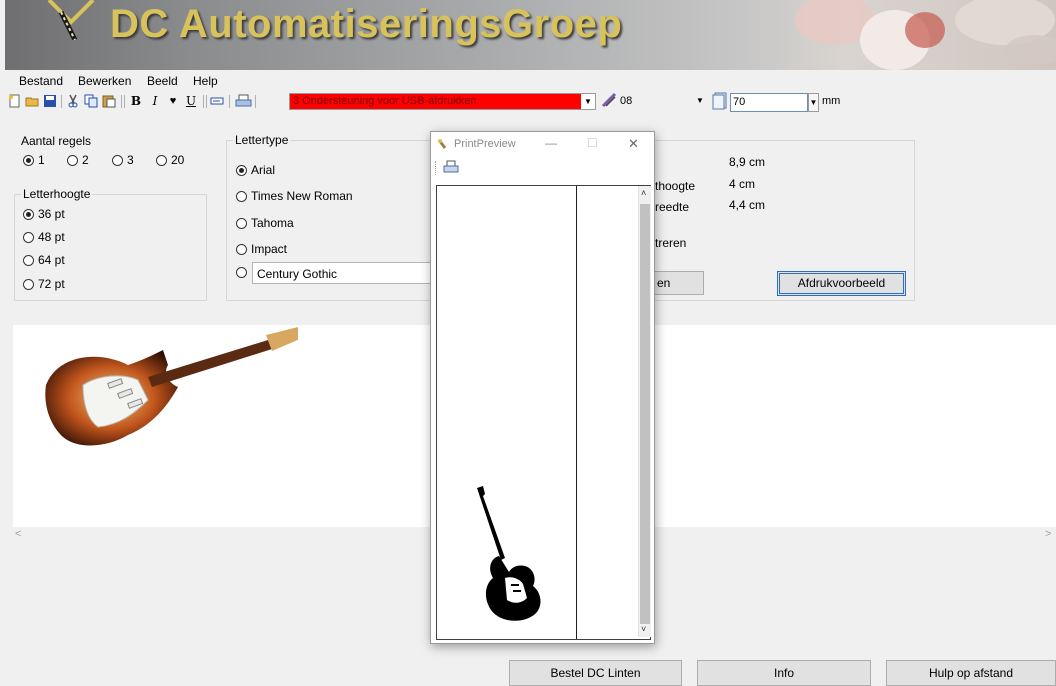 The image size is (1056, 686). I want to click on height-option-36: 36 pt, so click(44, 214).